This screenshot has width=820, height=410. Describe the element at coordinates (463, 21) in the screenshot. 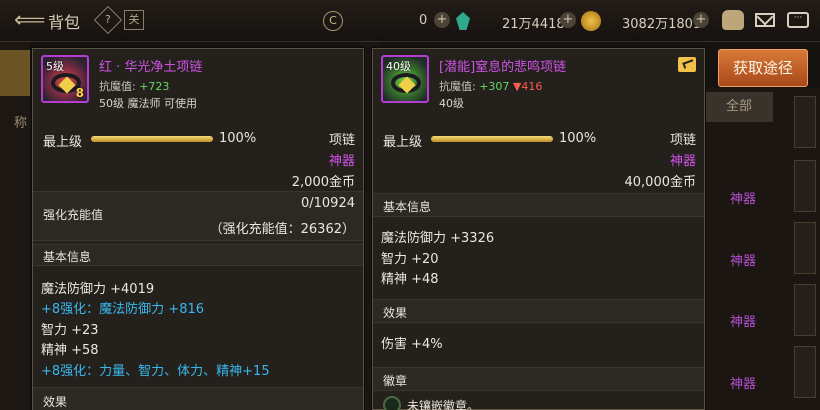

I see `gem-icon` at that location.